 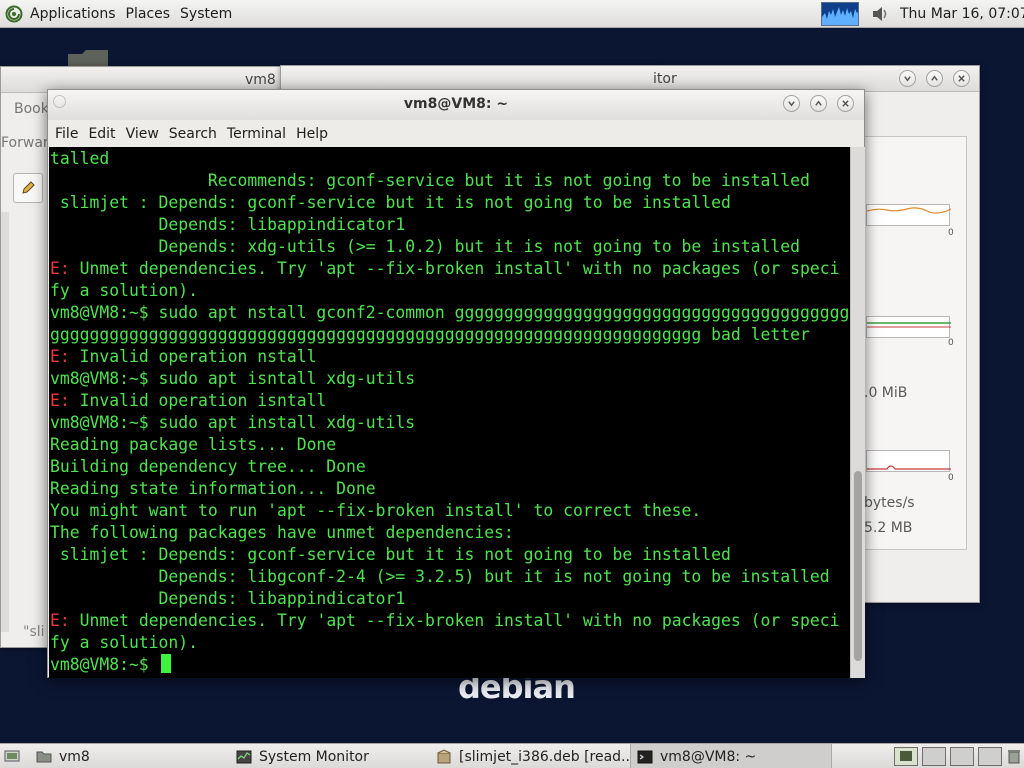 I want to click on status-text: "sli, so click(x=34, y=632).